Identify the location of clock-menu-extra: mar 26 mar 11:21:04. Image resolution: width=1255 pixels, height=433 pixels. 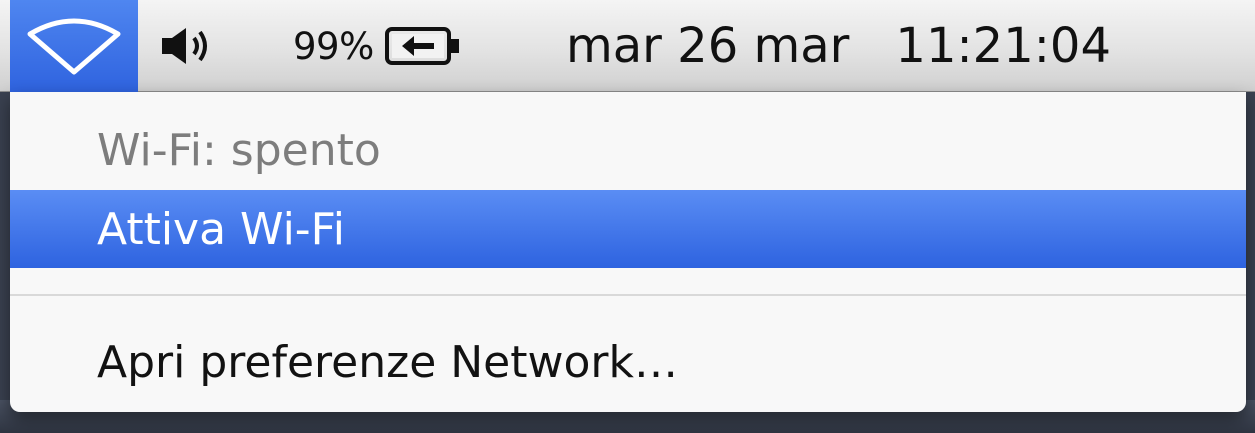
(906, 46).